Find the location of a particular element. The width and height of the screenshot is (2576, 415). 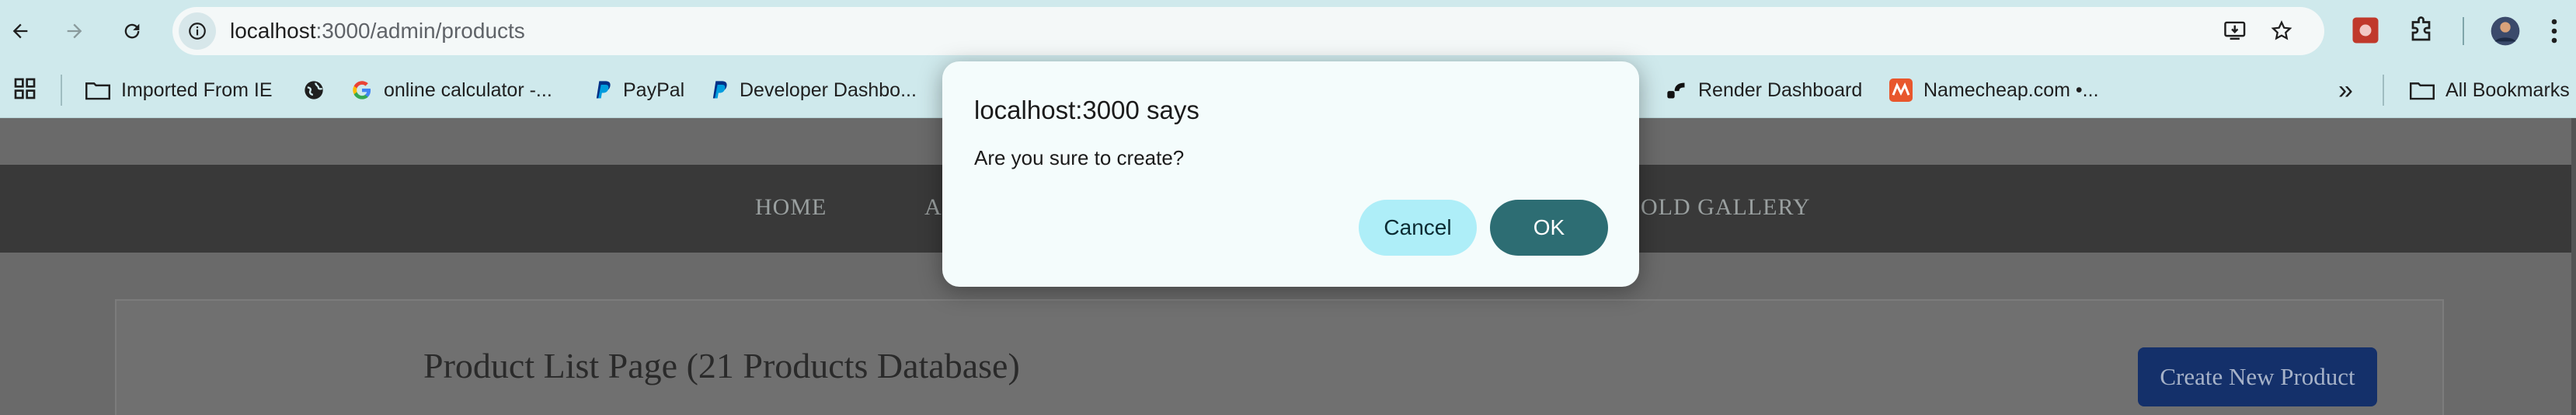

render-icon is located at coordinates (1677, 90).